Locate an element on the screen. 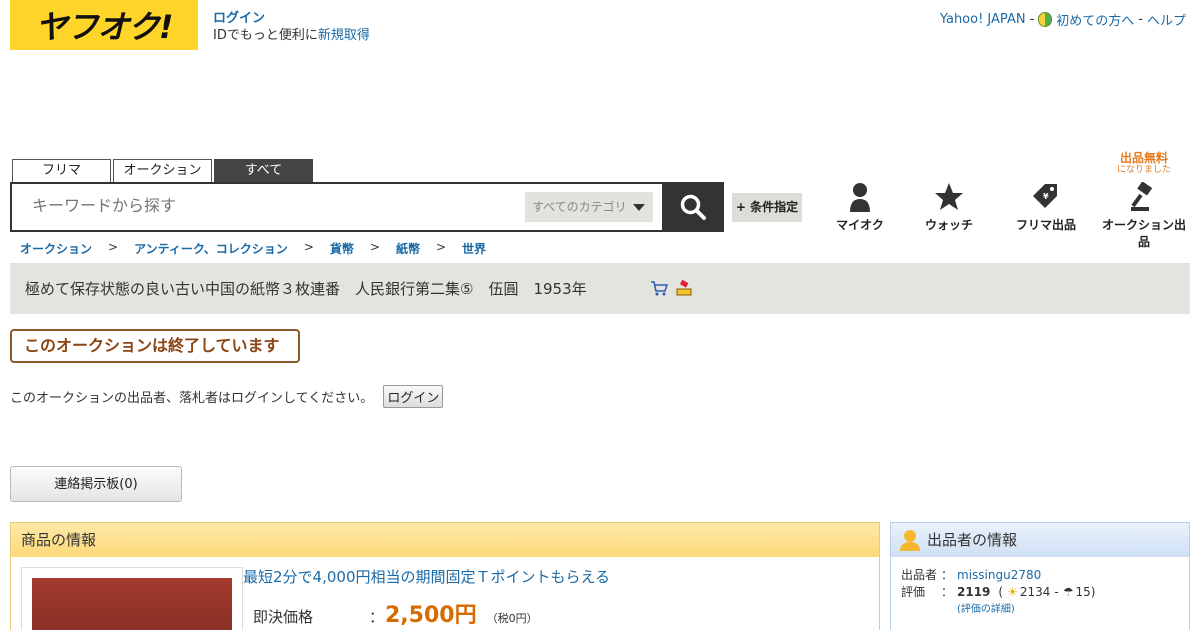  search-input is located at coordinates (267, 205).